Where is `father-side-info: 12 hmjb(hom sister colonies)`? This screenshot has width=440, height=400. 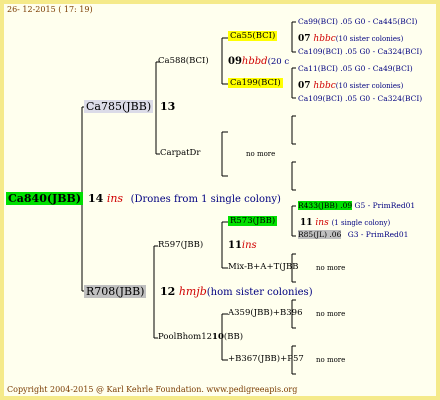 father-side-info: 12 hmjb(hom sister colonies) is located at coordinates (236, 291).